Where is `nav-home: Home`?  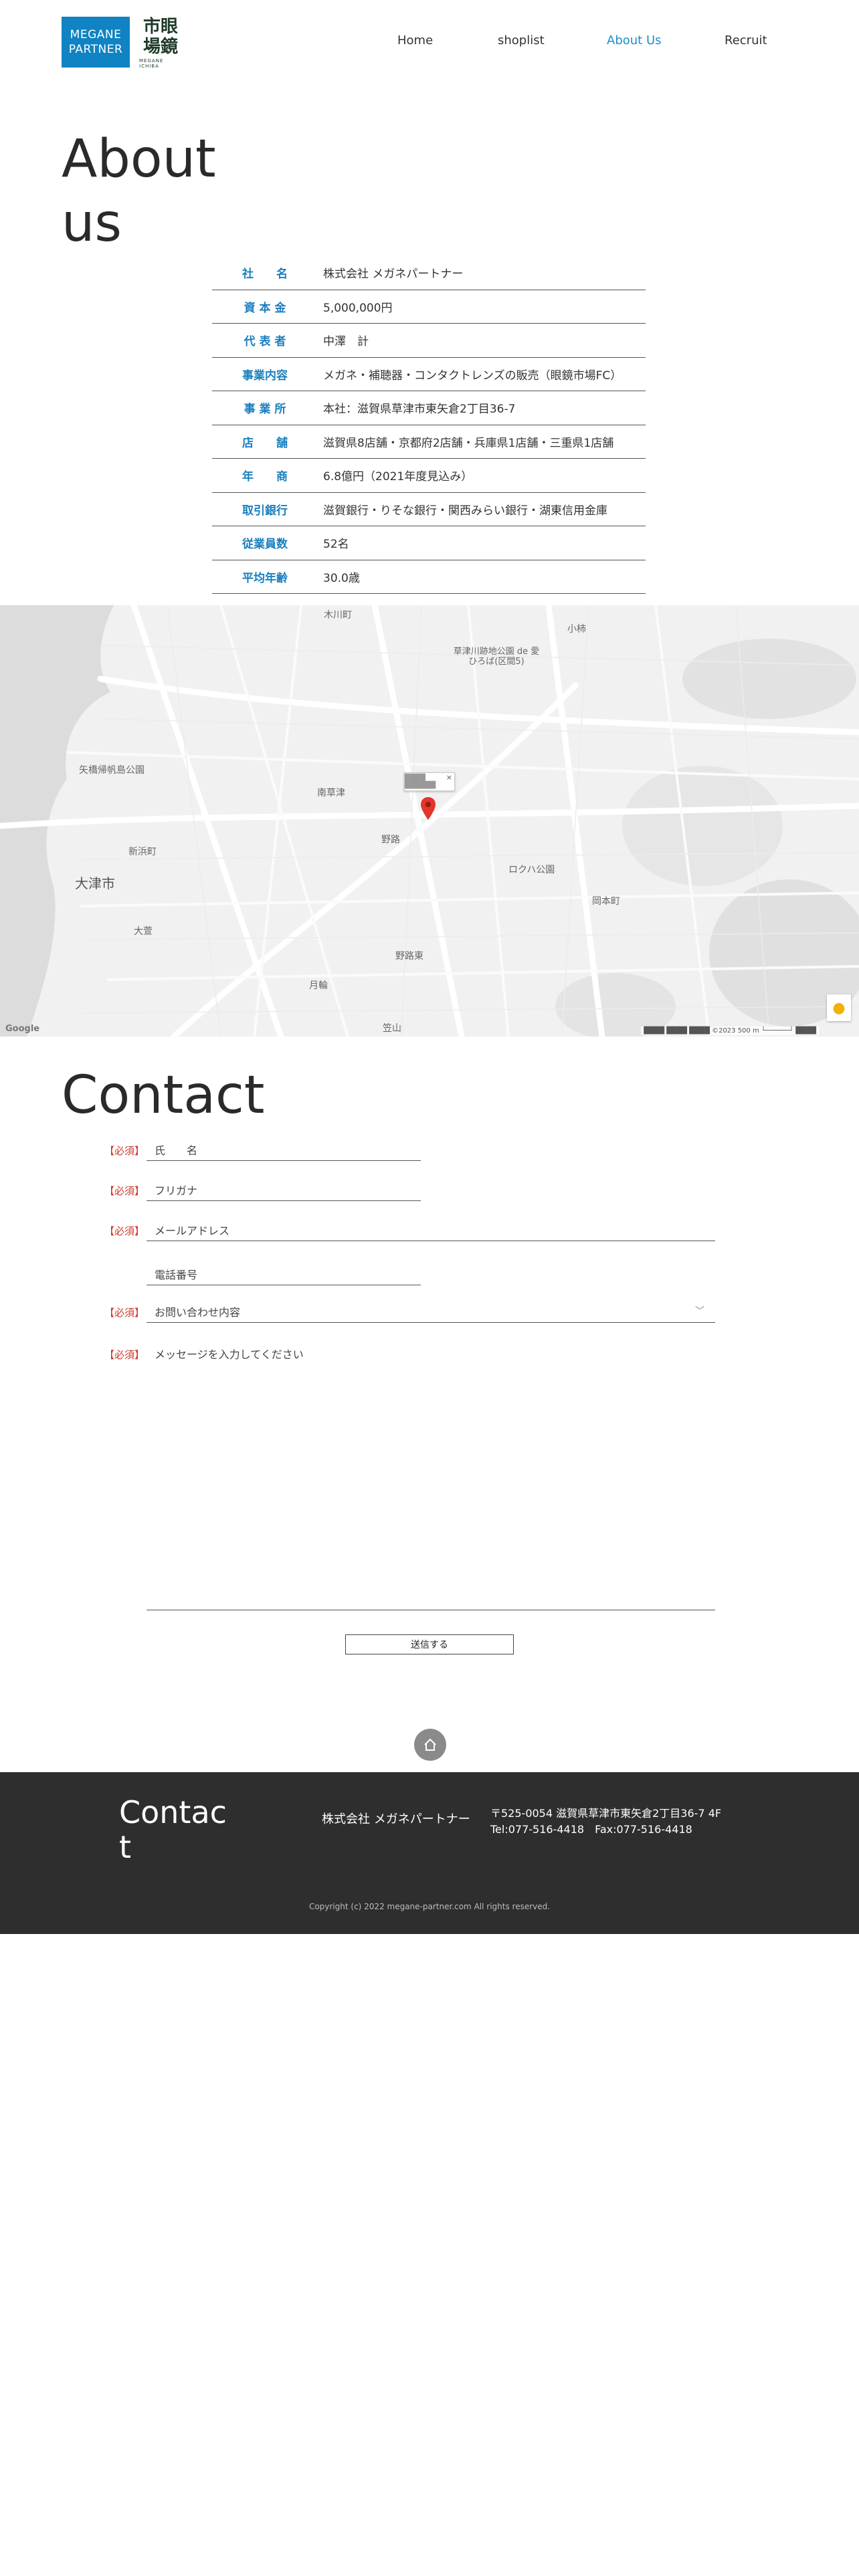 nav-home: Home is located at coordinates (415, 40).